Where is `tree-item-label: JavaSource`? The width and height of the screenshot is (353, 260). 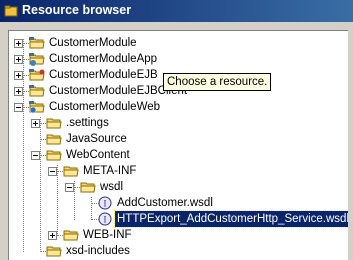
tree-item-label: JavaSource is located at coordinates (96, 139).